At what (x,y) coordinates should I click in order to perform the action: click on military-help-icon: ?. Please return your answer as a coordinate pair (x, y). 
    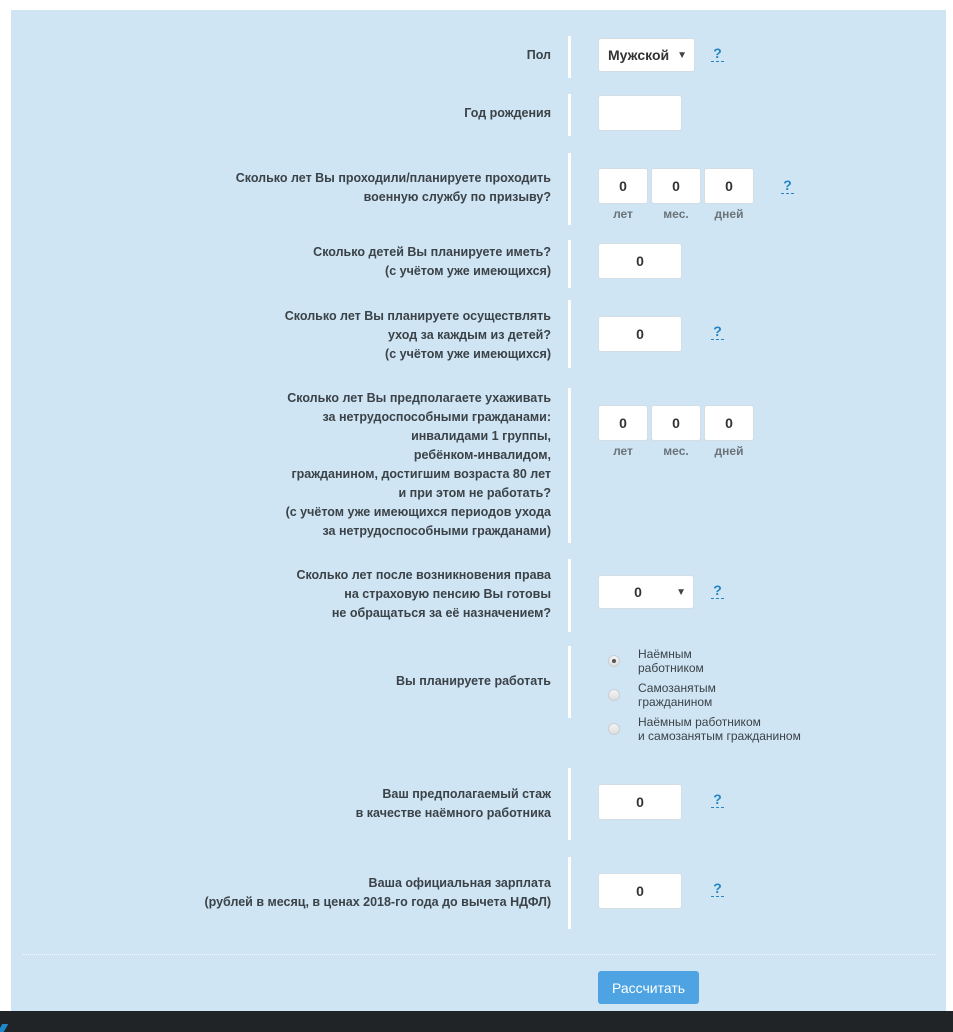
    Looking at the image, I should click on (787, 186).